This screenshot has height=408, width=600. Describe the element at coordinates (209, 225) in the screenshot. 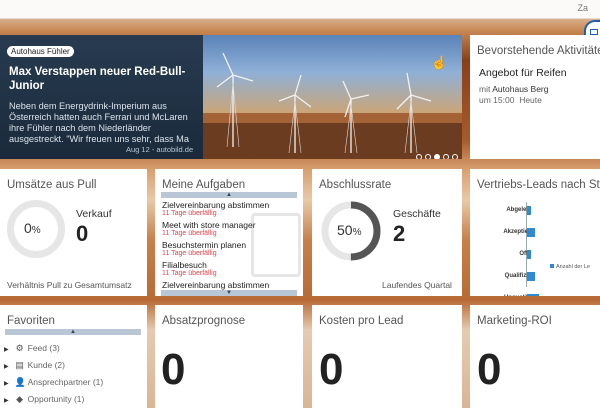

I see `task-name: Meet with store manager` at that location.